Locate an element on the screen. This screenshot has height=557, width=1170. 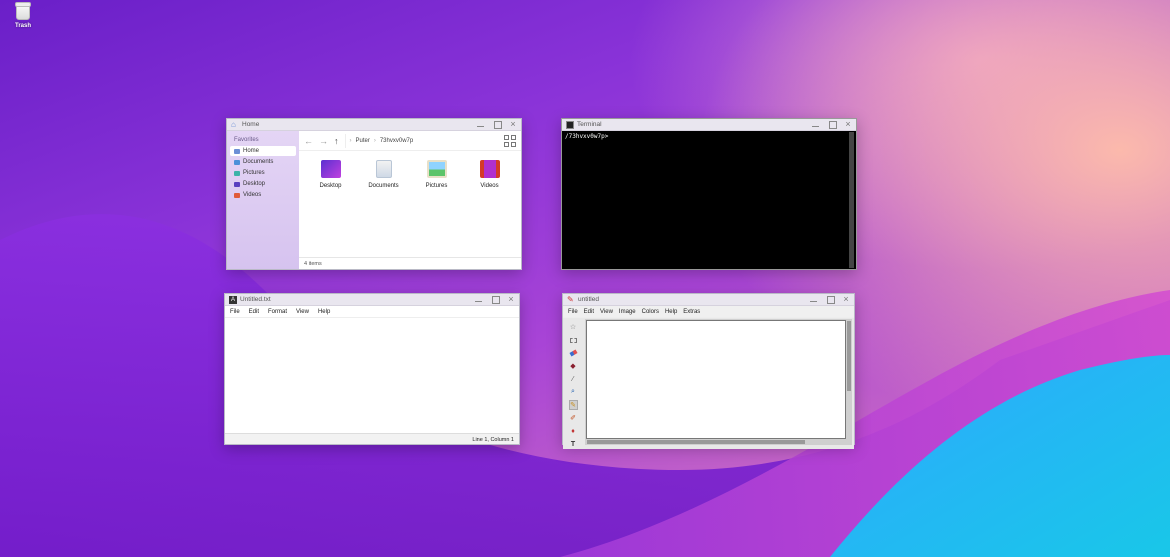
grid-view-icon is located at coordinates (510, 140).